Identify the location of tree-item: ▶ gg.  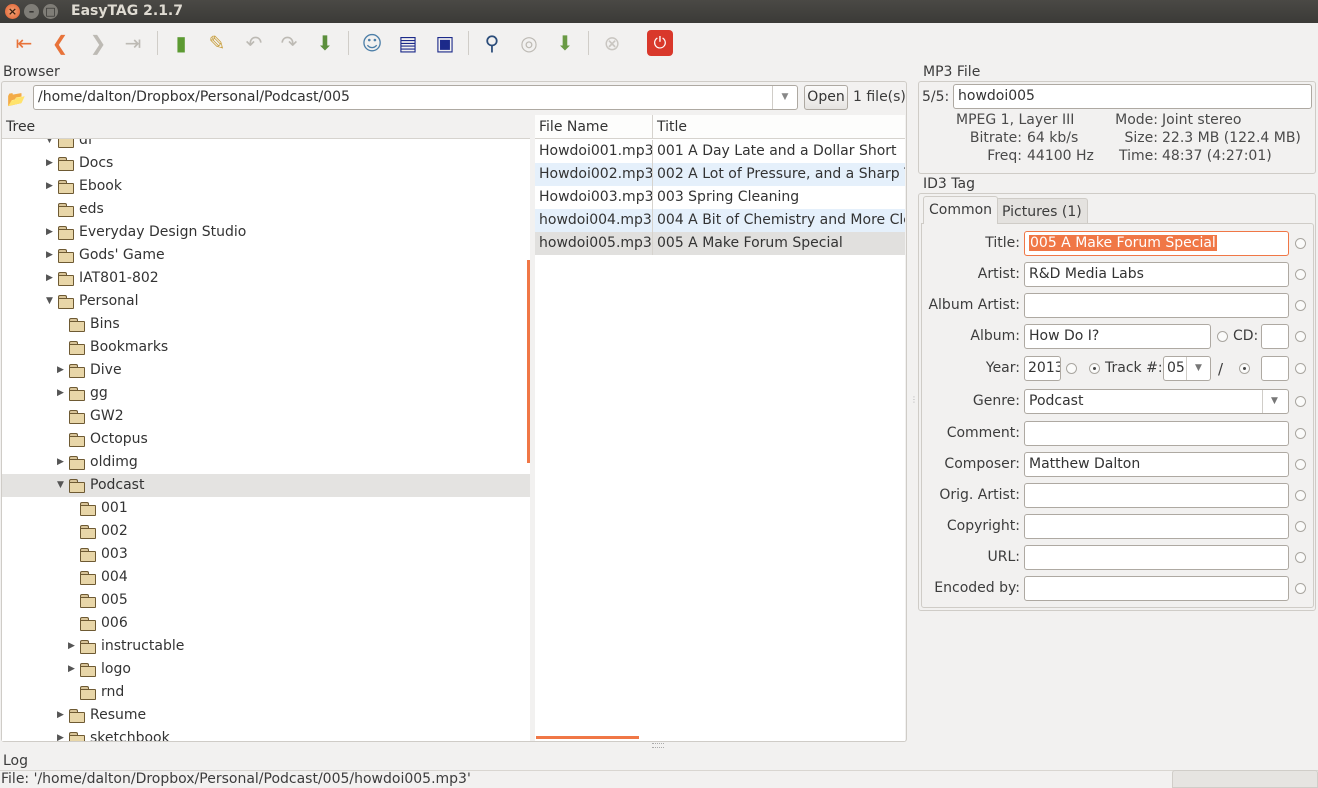
(266, 393).